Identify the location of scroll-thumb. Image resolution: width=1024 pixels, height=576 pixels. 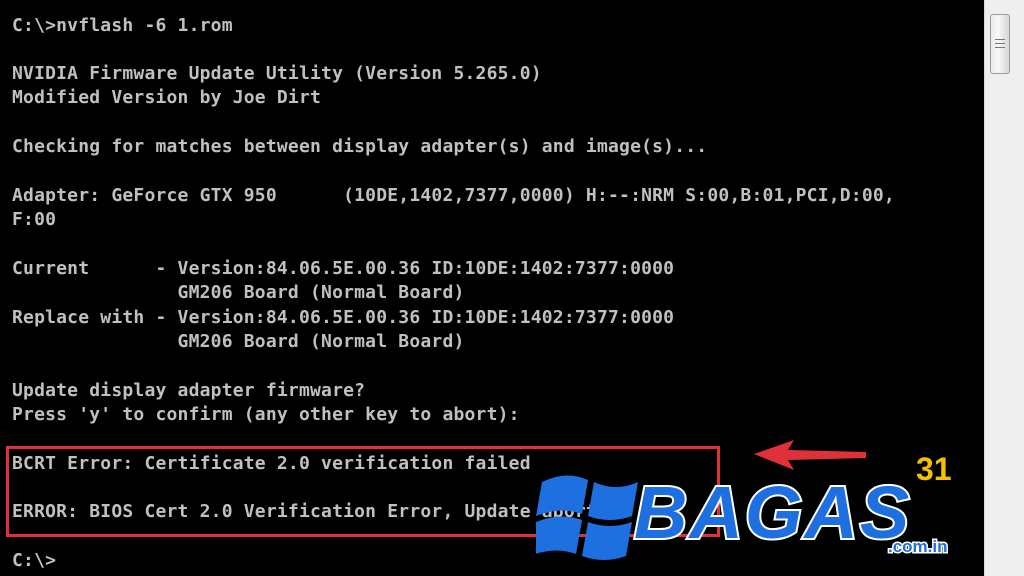
(1000, 44).